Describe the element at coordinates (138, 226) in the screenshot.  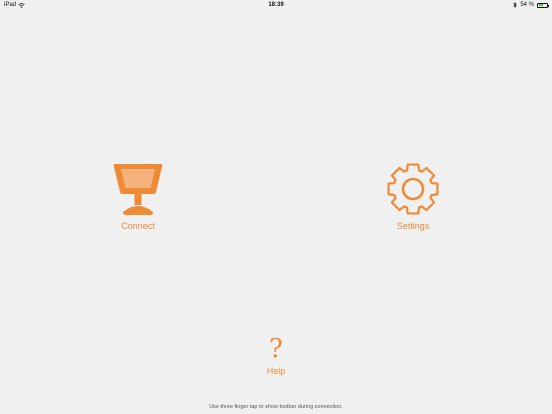
I see `connect-label: Connect` at that location.